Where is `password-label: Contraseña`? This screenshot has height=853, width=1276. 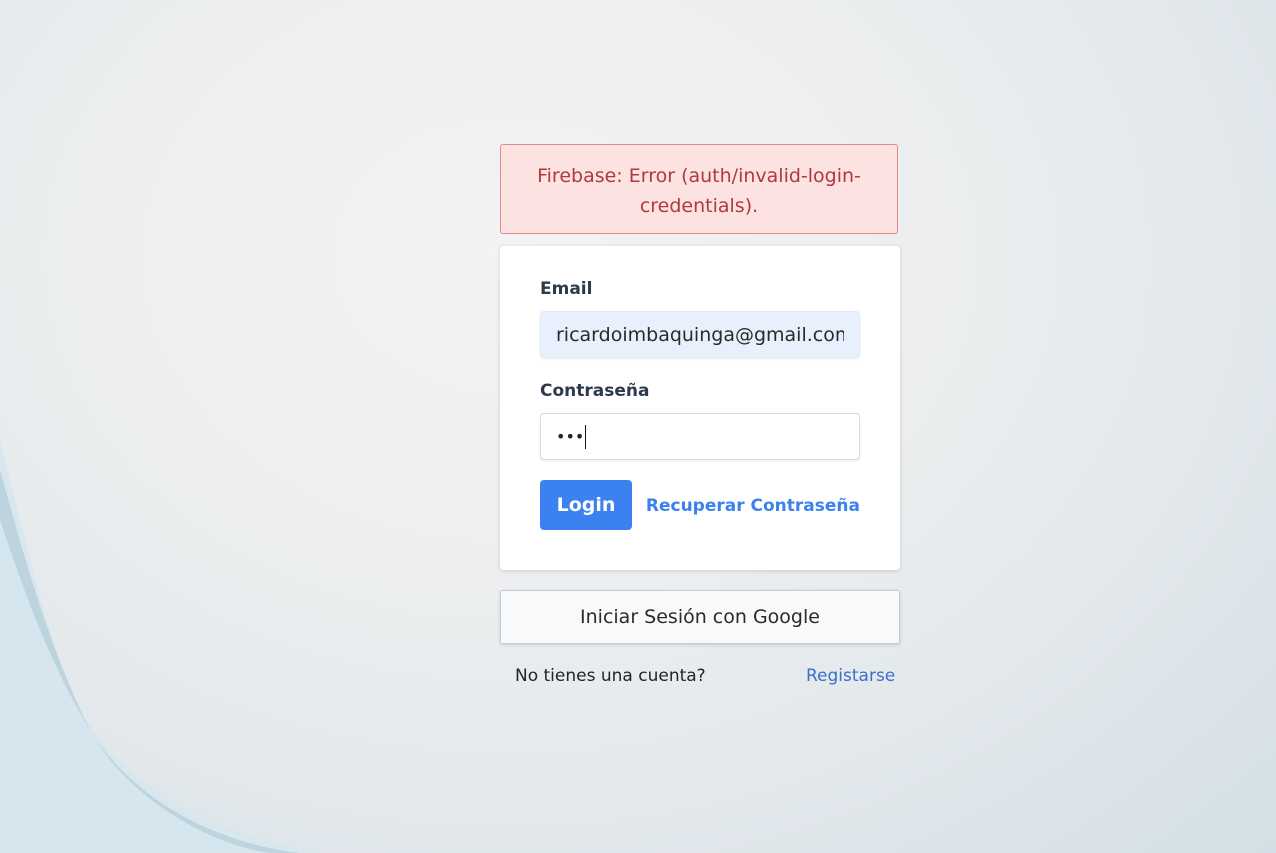
password-label: Contraseña is located at coordinates (595, 391).